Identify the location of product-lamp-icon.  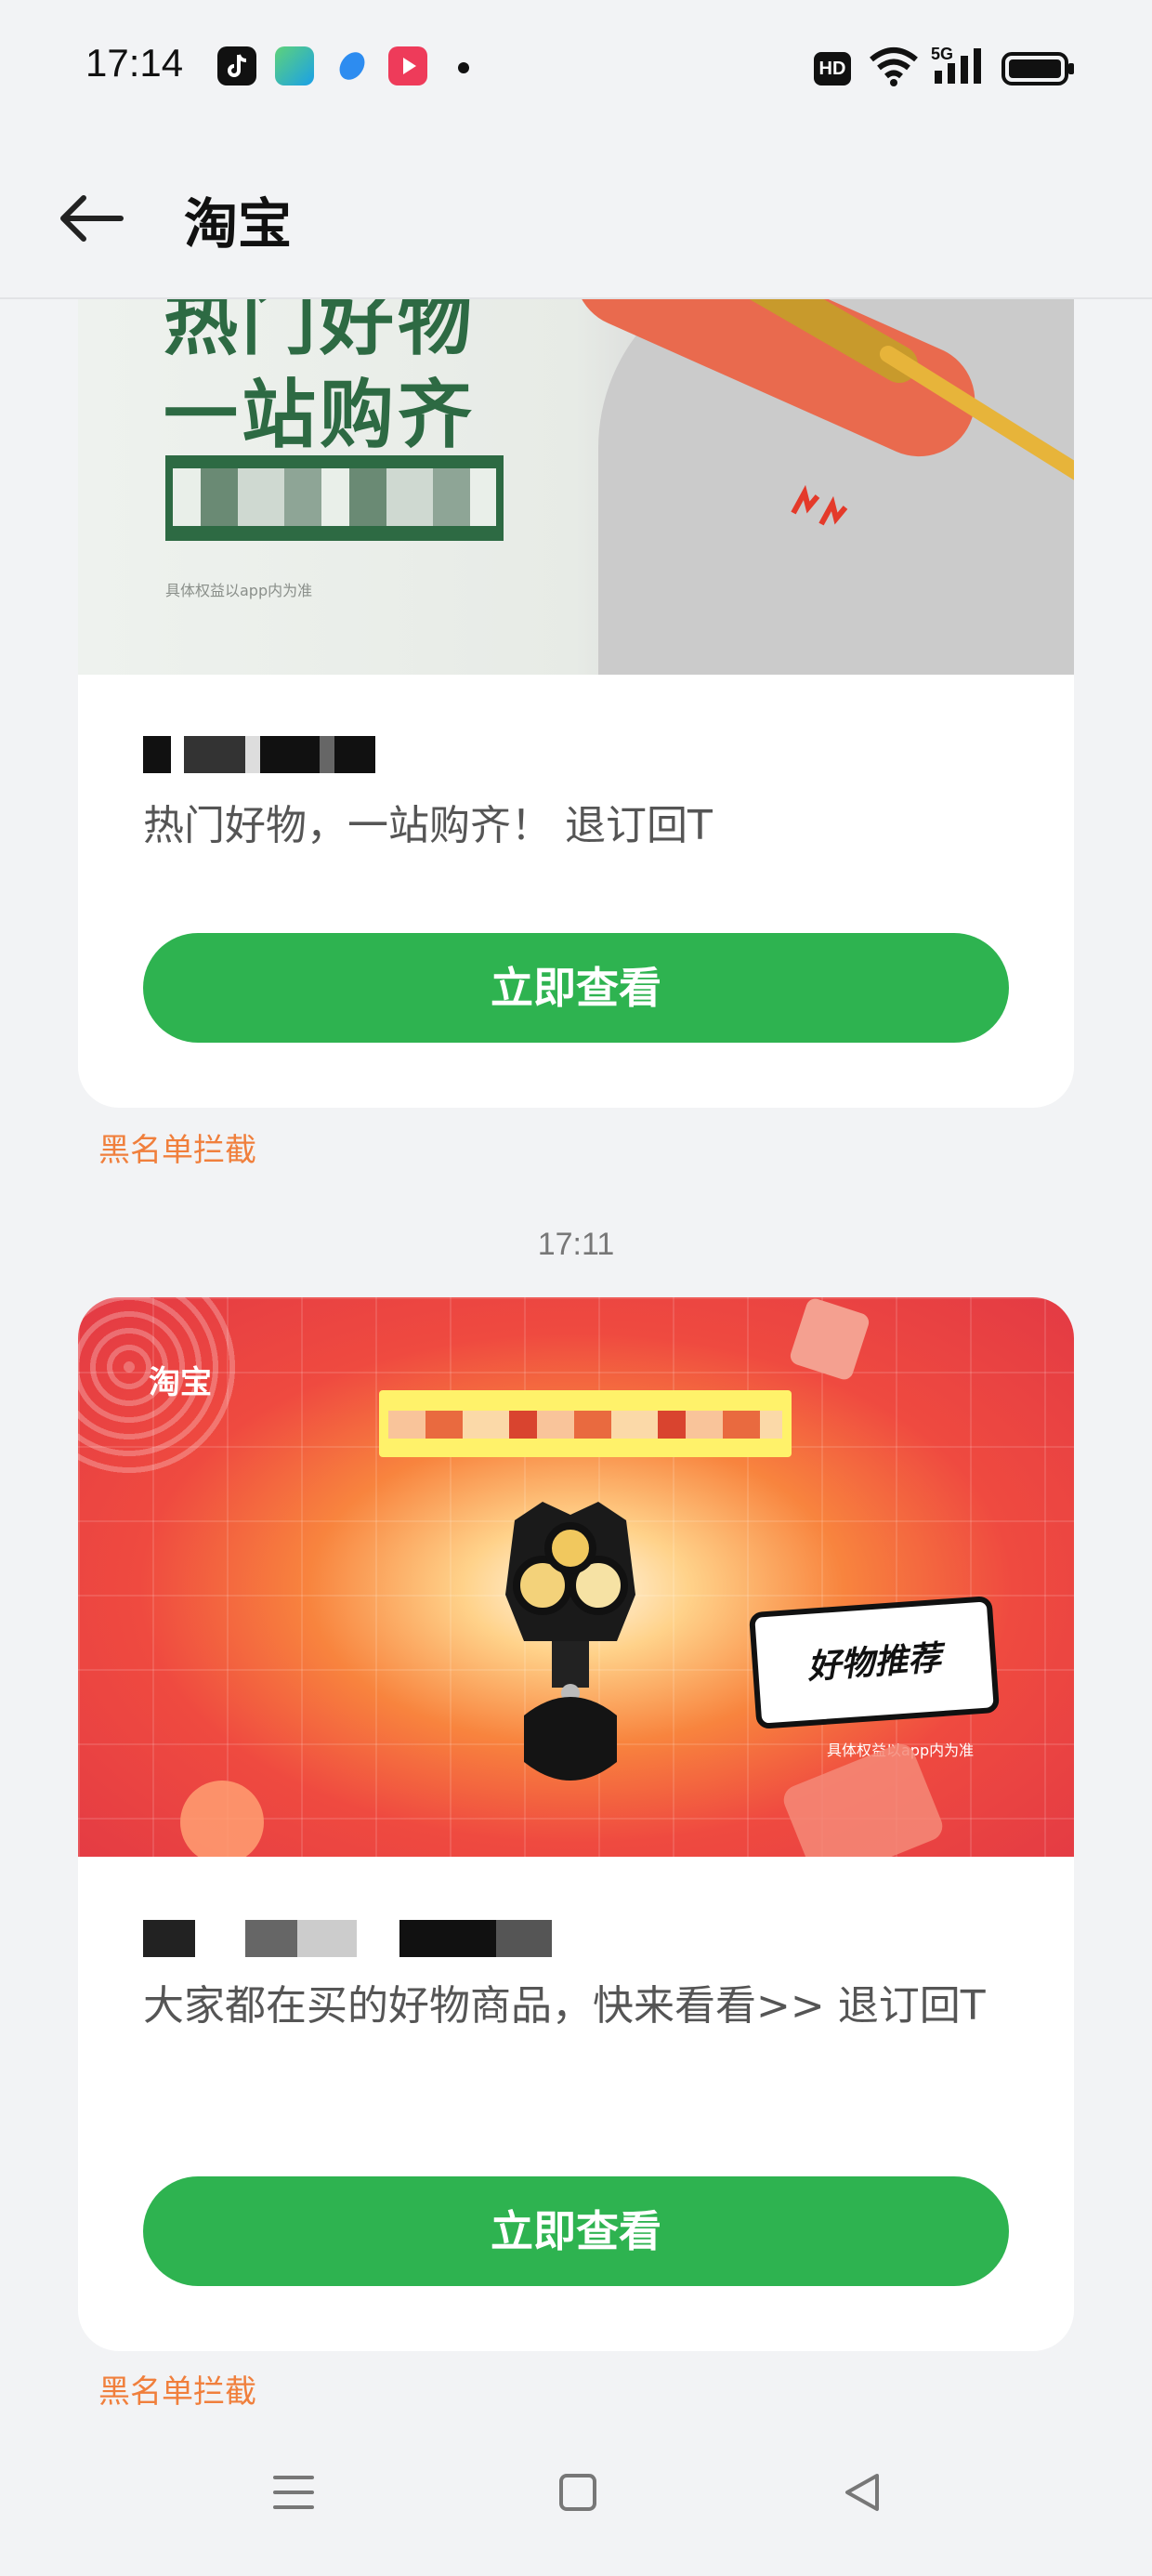
(570, 1641).